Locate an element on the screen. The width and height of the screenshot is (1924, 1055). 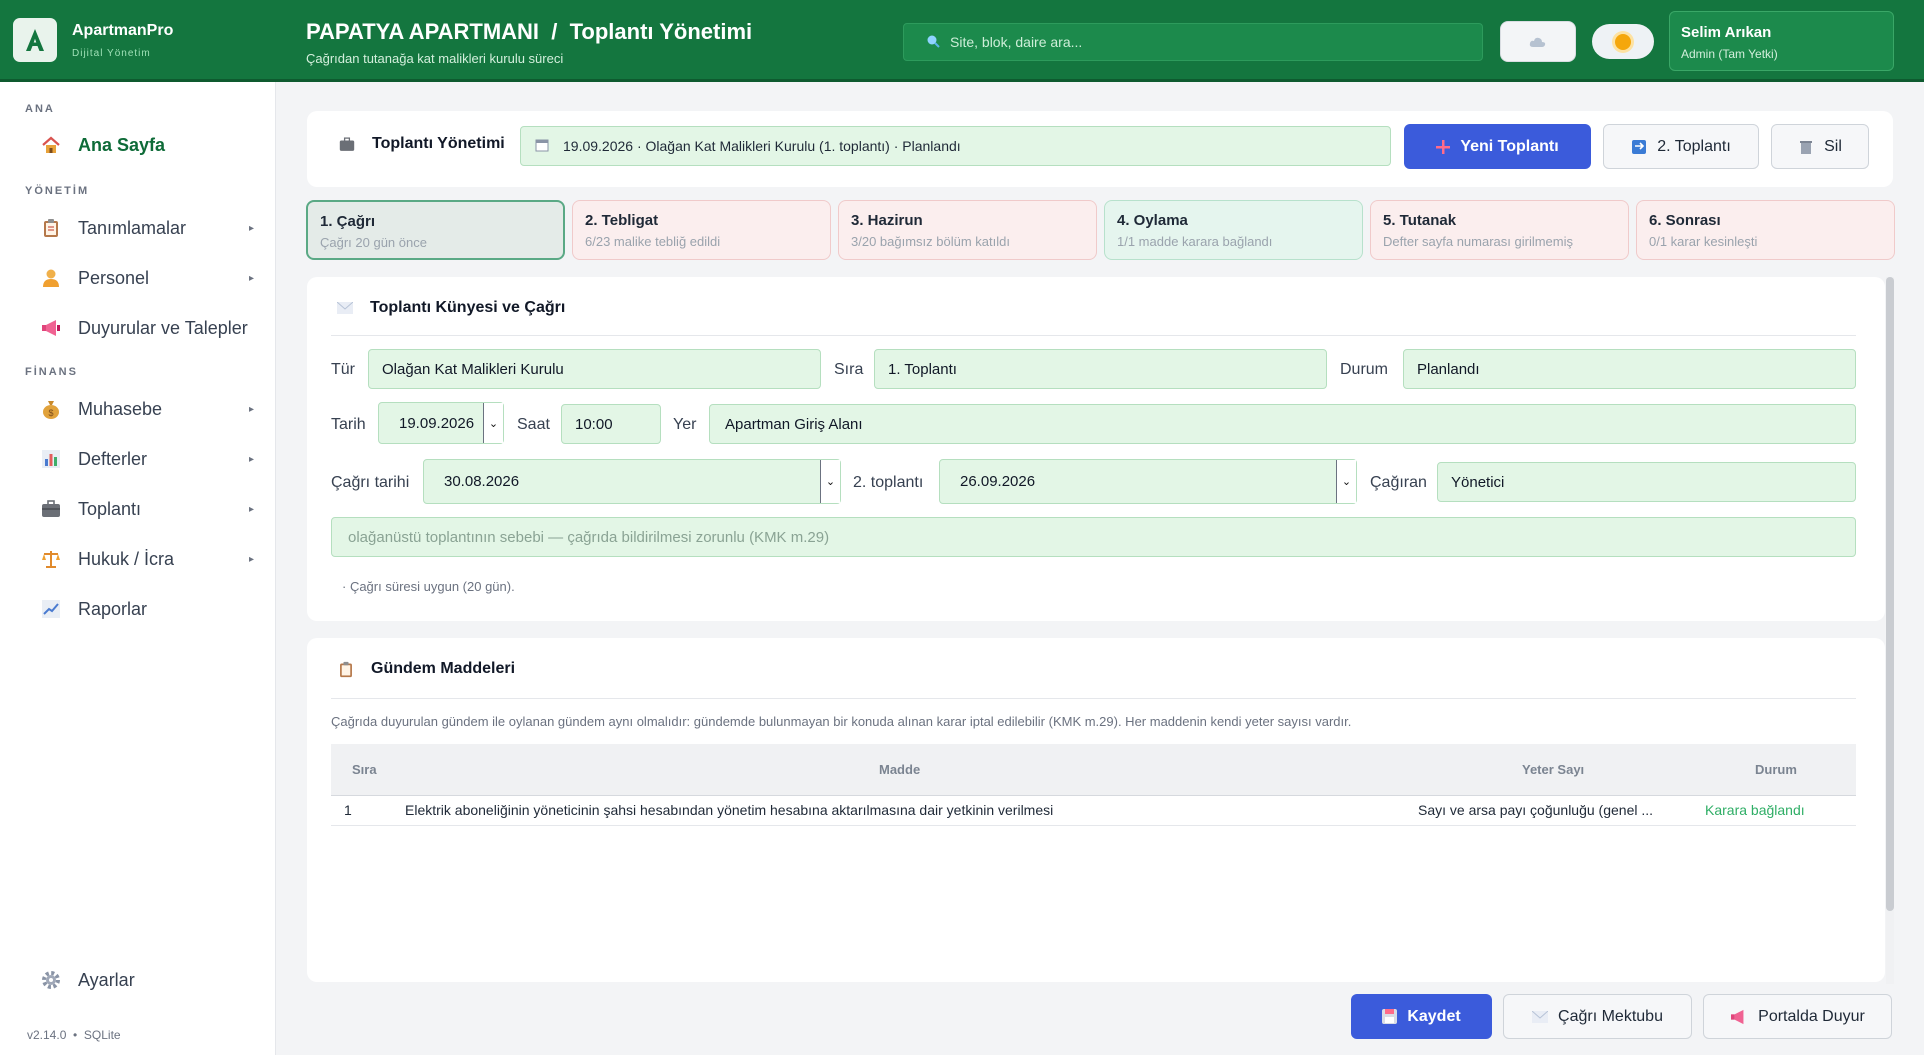
sidebar-item-label: Defterler is located at coordinates (113, 458).